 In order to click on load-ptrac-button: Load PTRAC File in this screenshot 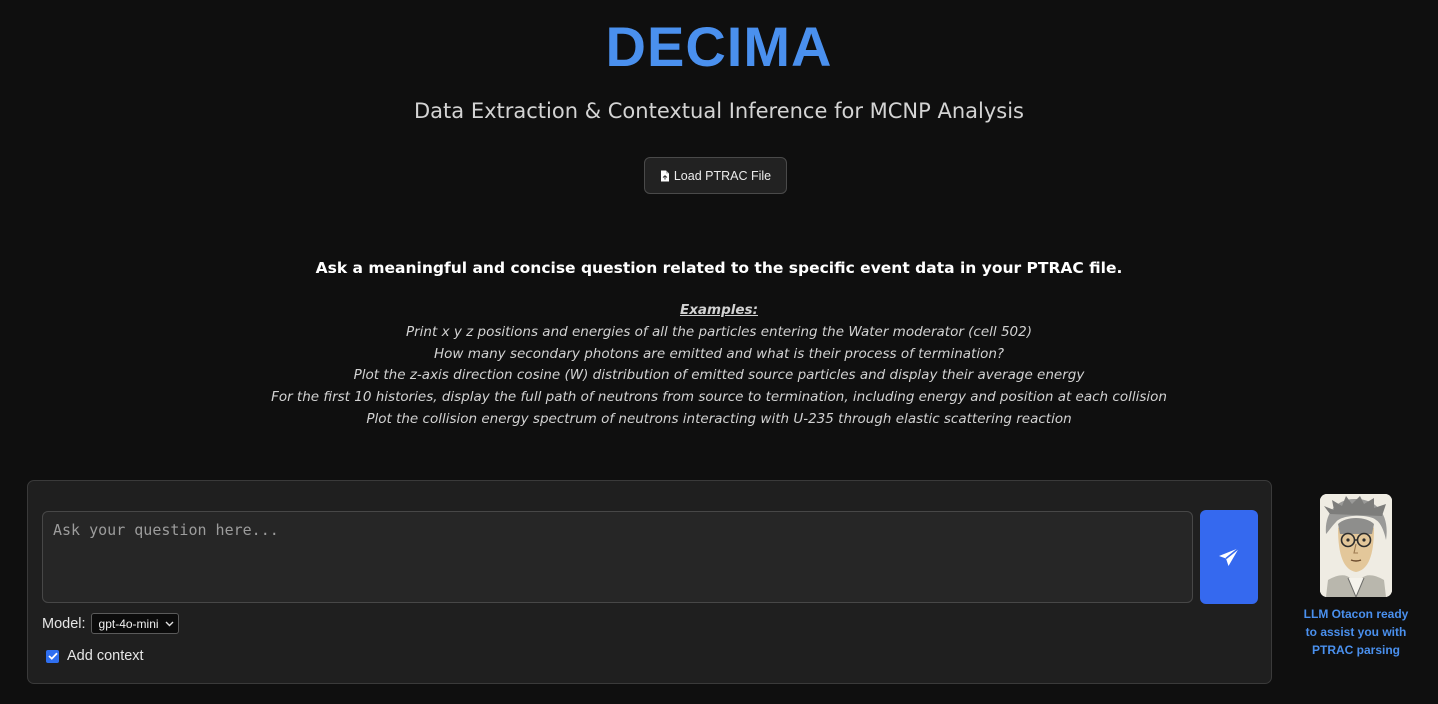, I will do `click(715, 175)`.